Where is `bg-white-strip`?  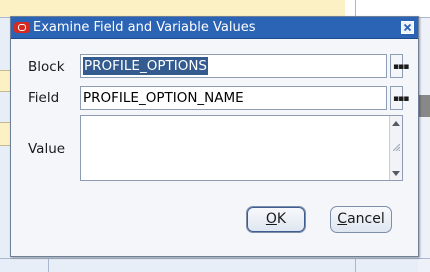 bg-white-strip is located at coordinates (387, 8).